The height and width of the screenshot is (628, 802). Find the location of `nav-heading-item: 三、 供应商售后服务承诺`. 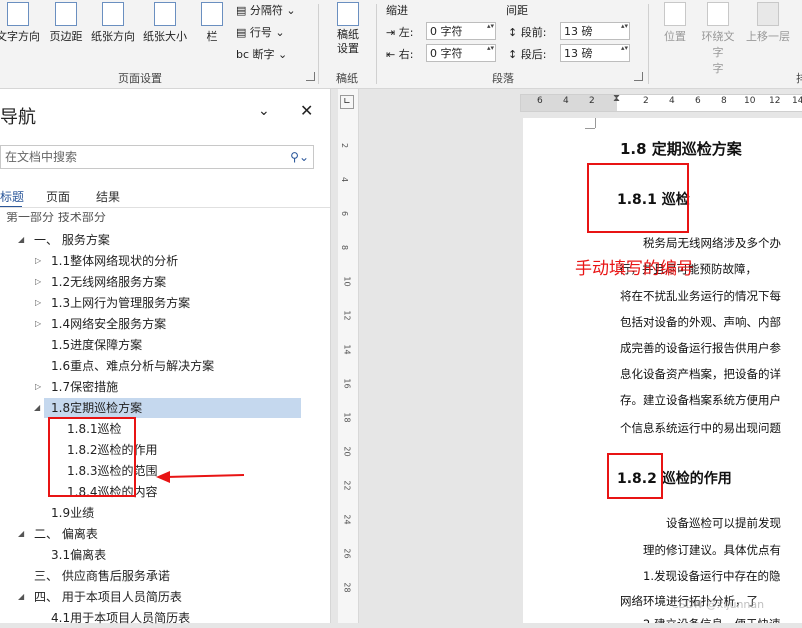

nav-heading-item: 三、 供应商售后服务承诺 is located at coordinates (102, 576).